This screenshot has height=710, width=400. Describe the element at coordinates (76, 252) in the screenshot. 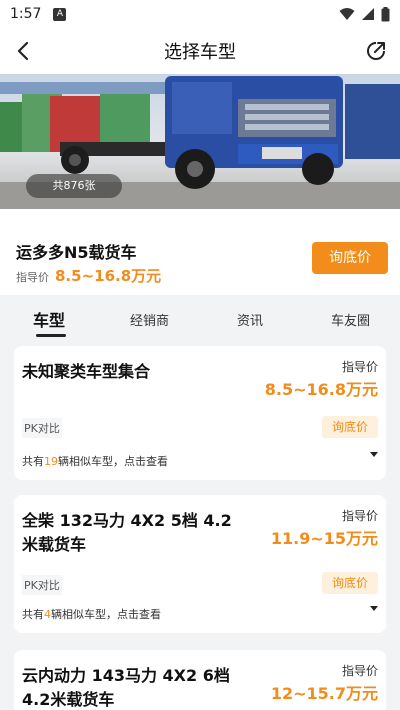

I see `model-name: 运多多N5载货车` at that location.